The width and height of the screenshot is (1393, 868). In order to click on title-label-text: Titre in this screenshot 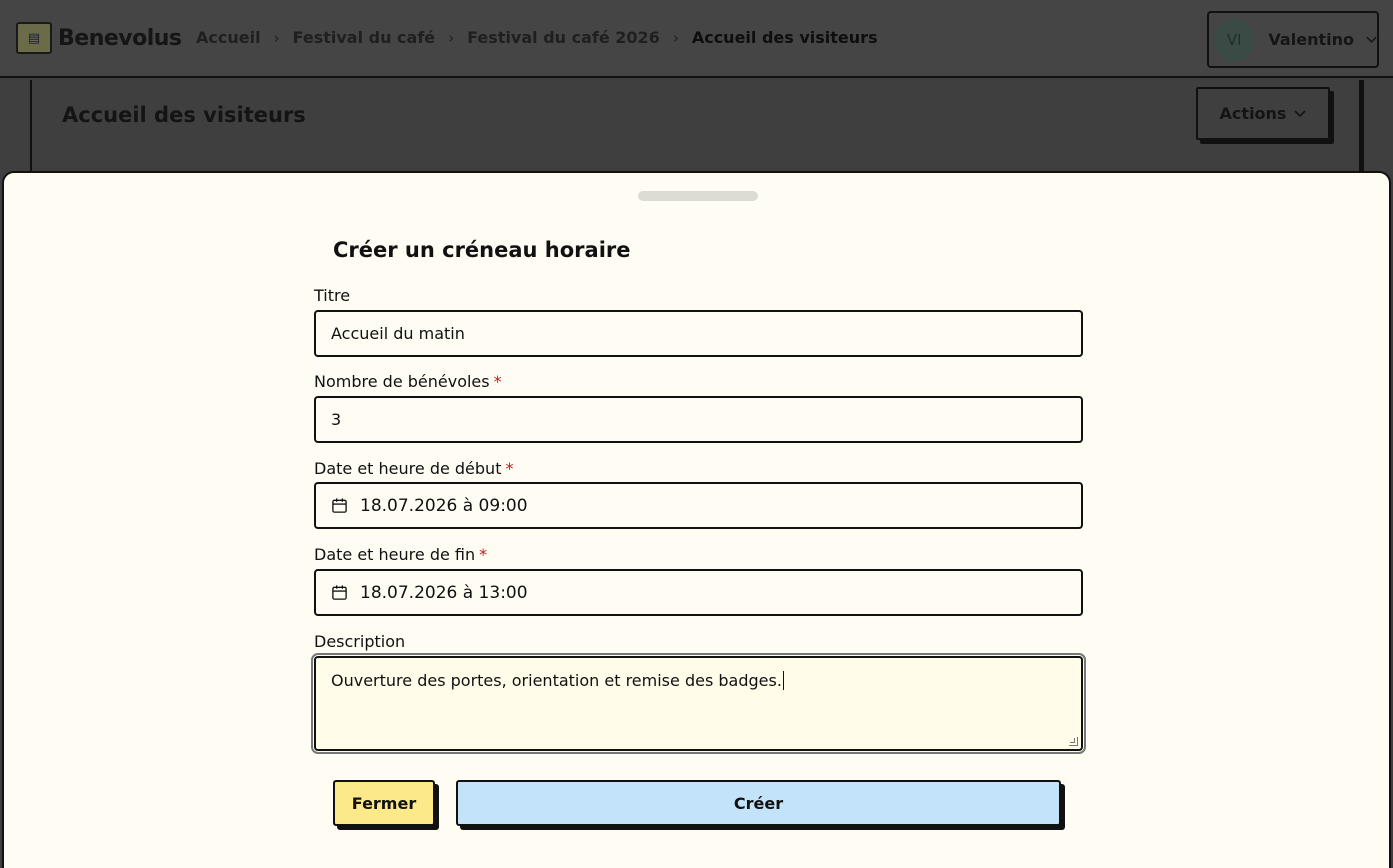, I will do `click(332, 295)`.